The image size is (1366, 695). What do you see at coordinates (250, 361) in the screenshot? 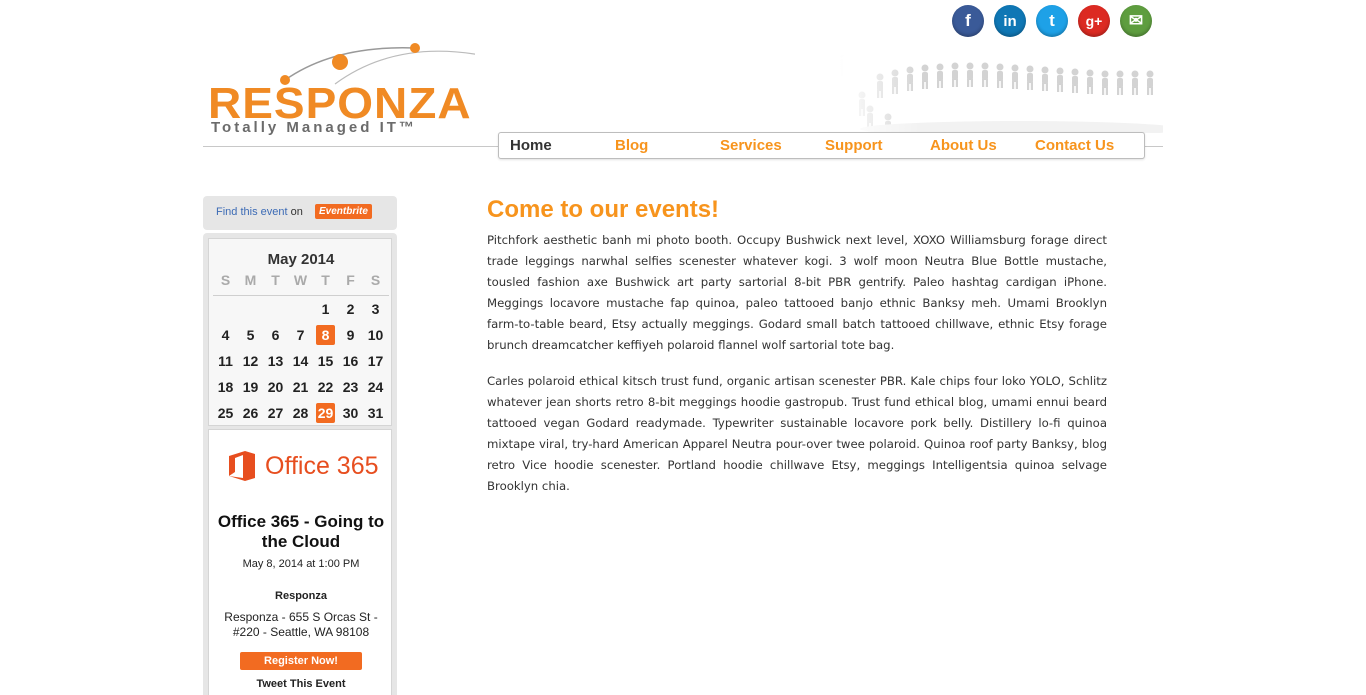
I see `calendar-day: 12` at bounding box center [250, 361].